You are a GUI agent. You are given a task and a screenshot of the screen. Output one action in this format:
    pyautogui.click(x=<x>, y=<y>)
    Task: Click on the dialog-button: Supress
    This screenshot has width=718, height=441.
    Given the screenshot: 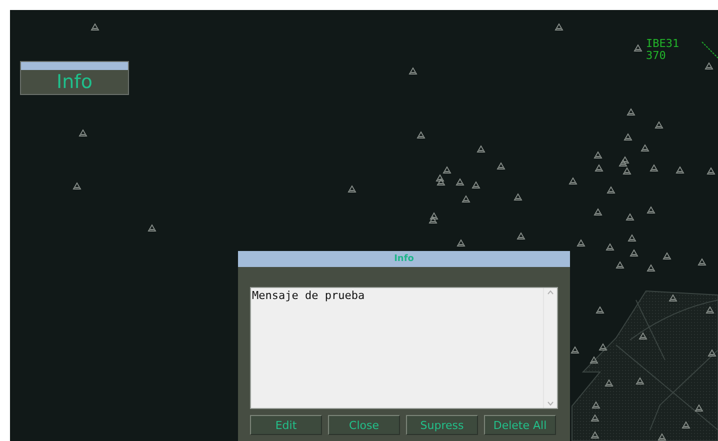 What is the action you would take?
    pyautogui.click(x=442, y=425)
    